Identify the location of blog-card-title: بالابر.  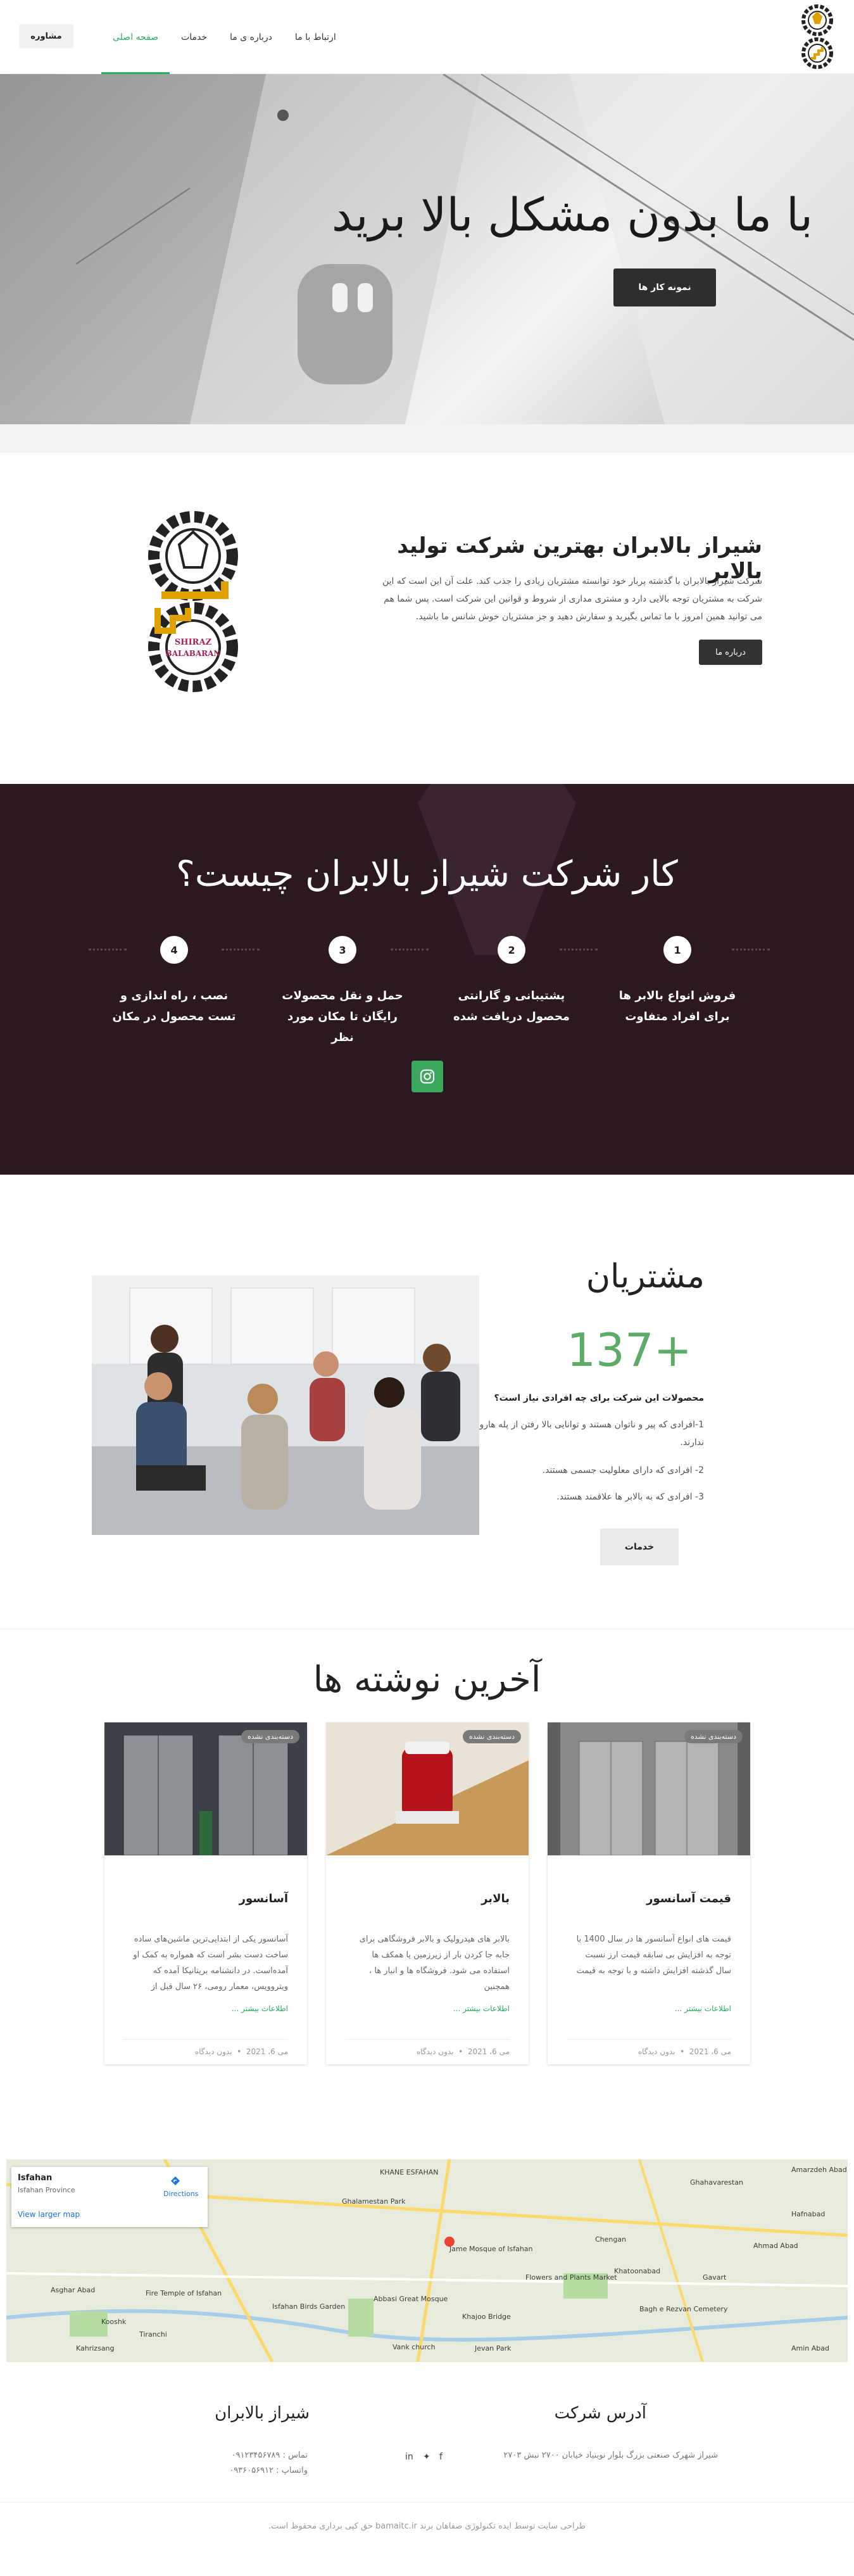
(495, 1898).